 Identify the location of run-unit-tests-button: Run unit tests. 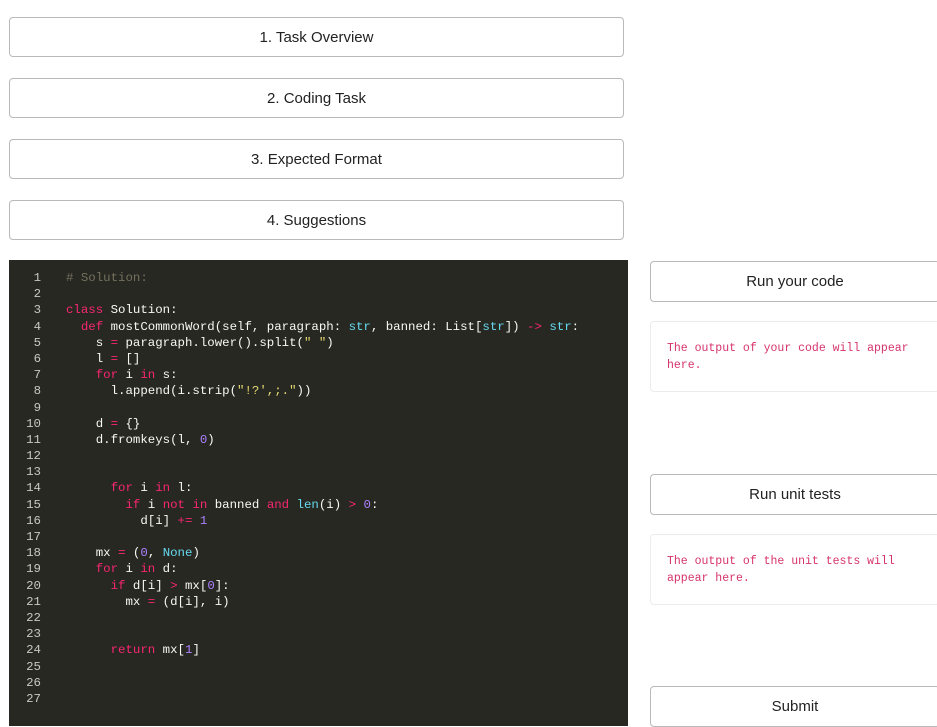
(793, 494).